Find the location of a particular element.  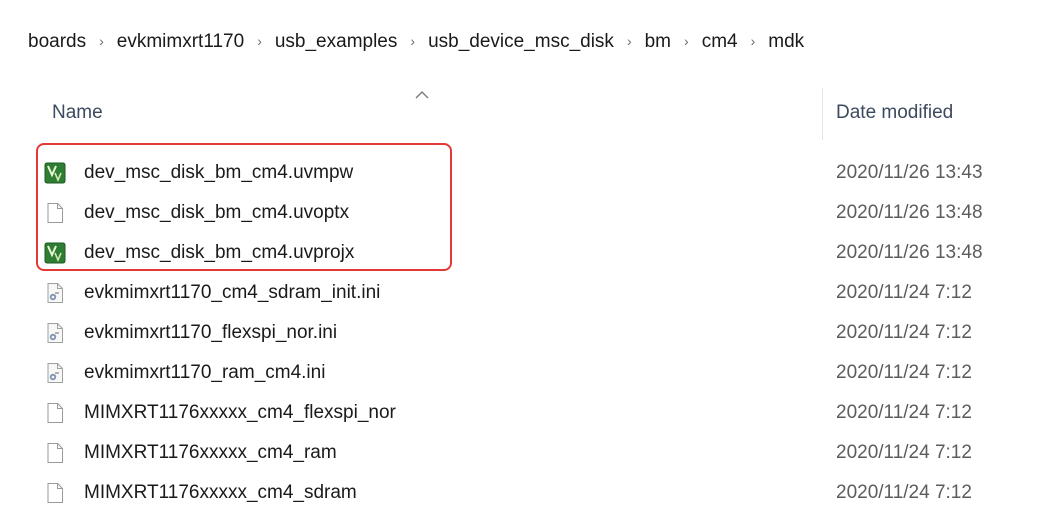

file-name: evkmimxrt1170_ram_cm4.ini is located at coordinates (204, 373).